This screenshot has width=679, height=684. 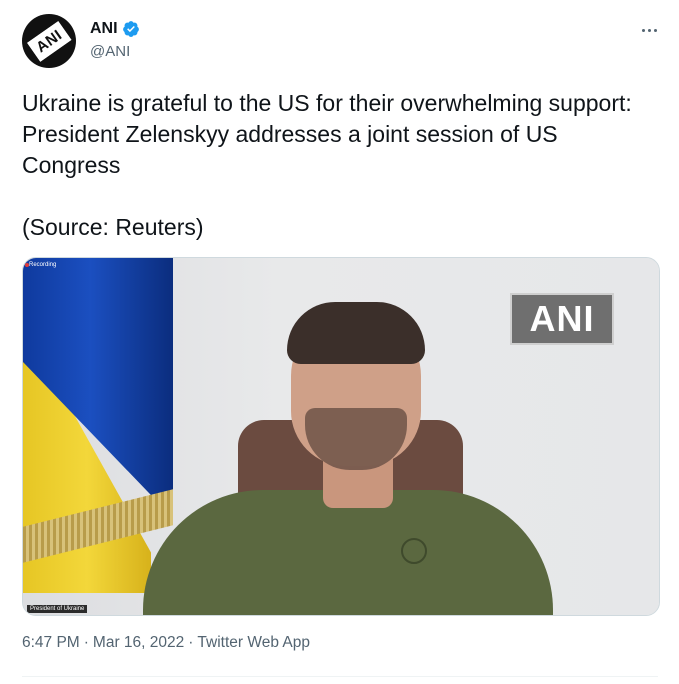 I want to click on author-handle: @ANI, so click(x=115, y=51).